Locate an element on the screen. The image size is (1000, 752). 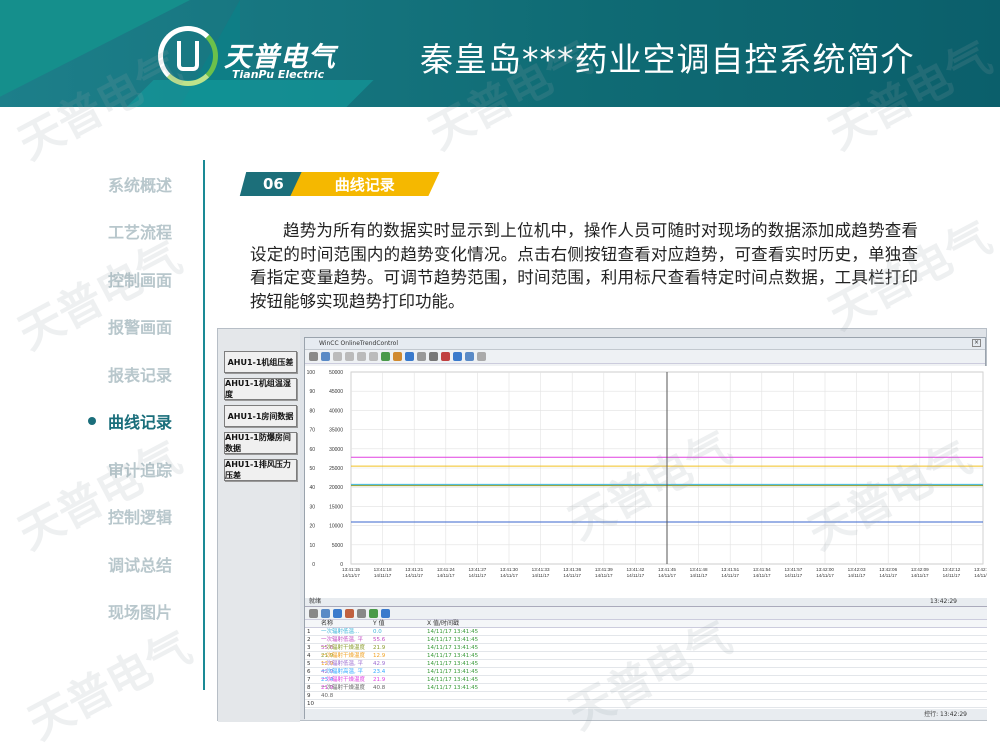
header: 天普电气 TianPu Electric 秦皇岛***药业空调自控系统简介 is located at coordinates (500, 53).